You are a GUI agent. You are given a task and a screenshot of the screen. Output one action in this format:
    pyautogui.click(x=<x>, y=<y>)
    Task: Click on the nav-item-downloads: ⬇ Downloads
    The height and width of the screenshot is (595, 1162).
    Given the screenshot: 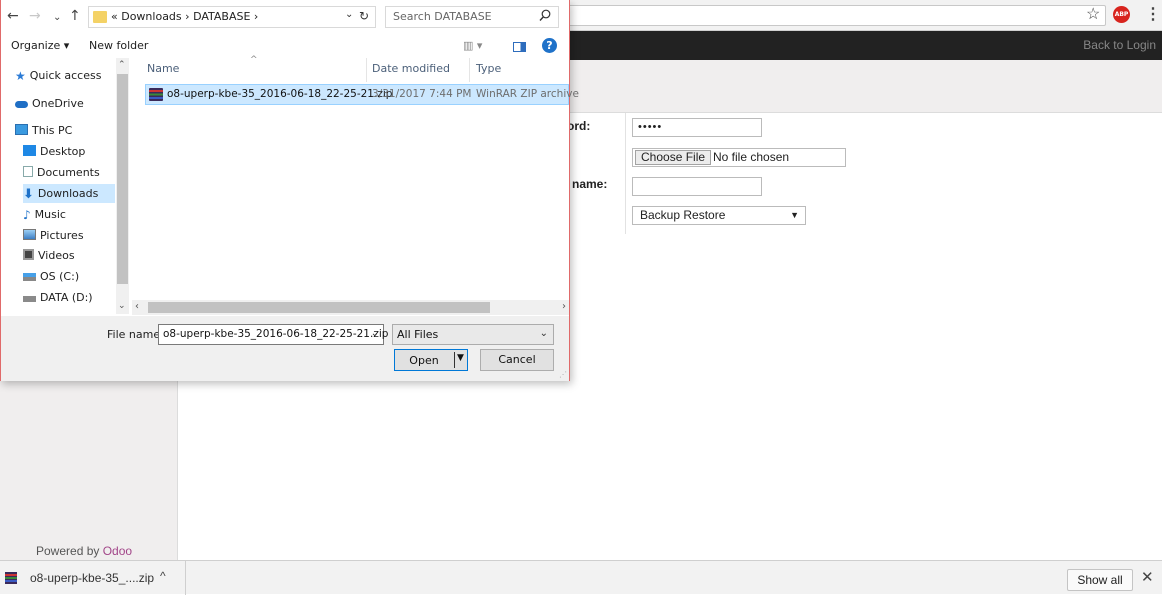 What is the action you would take?
    pyautogui.click(x=69, y=193)
    